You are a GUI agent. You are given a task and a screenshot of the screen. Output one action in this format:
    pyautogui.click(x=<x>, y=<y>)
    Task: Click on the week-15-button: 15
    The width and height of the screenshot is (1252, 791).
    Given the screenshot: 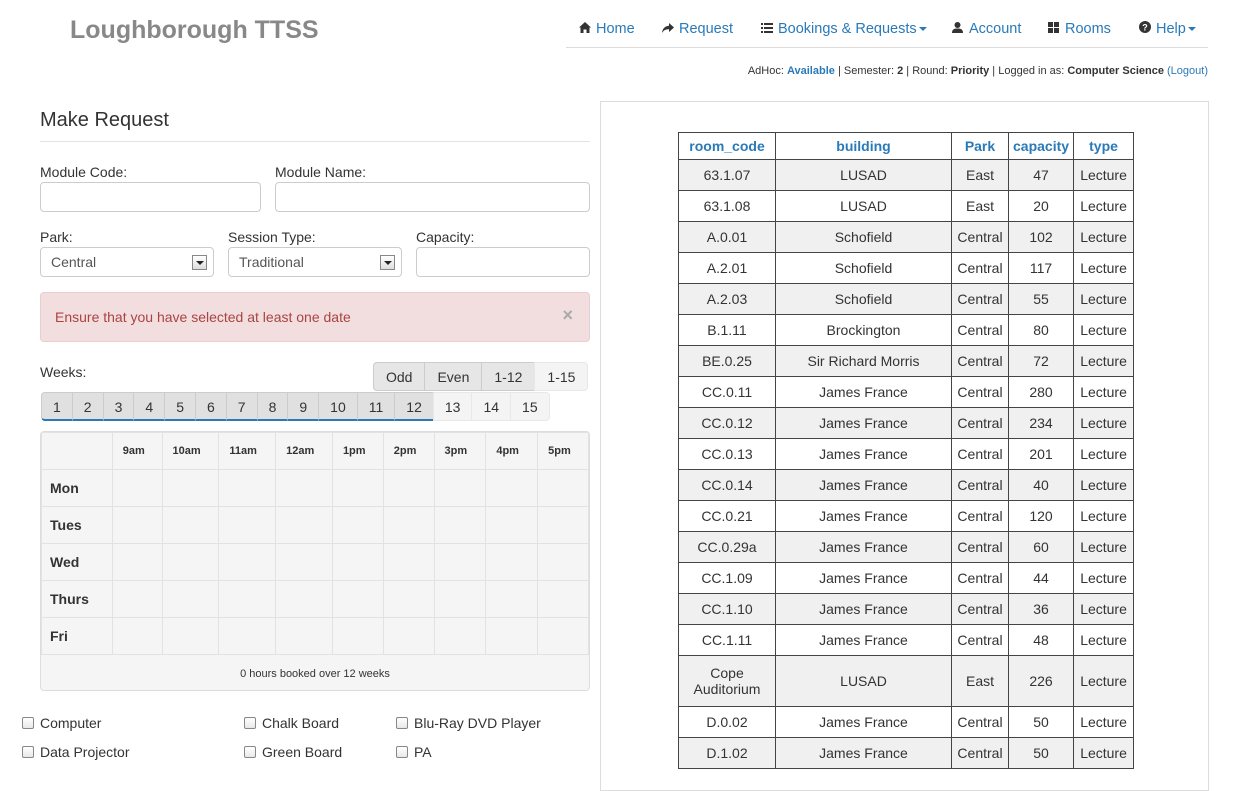 What is the action you would take?
    pyautogui.click(x=530, y=406)
    